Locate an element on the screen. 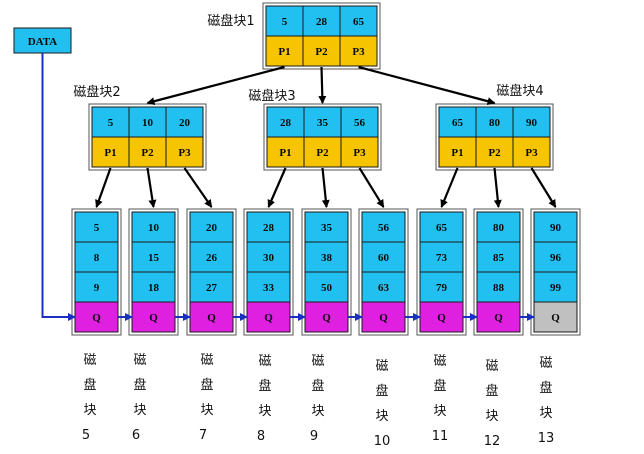 The height and width of the screenshot is (454, 644). leaf-block-label: 磁盘块 13 is located at coordinates (546, 401).